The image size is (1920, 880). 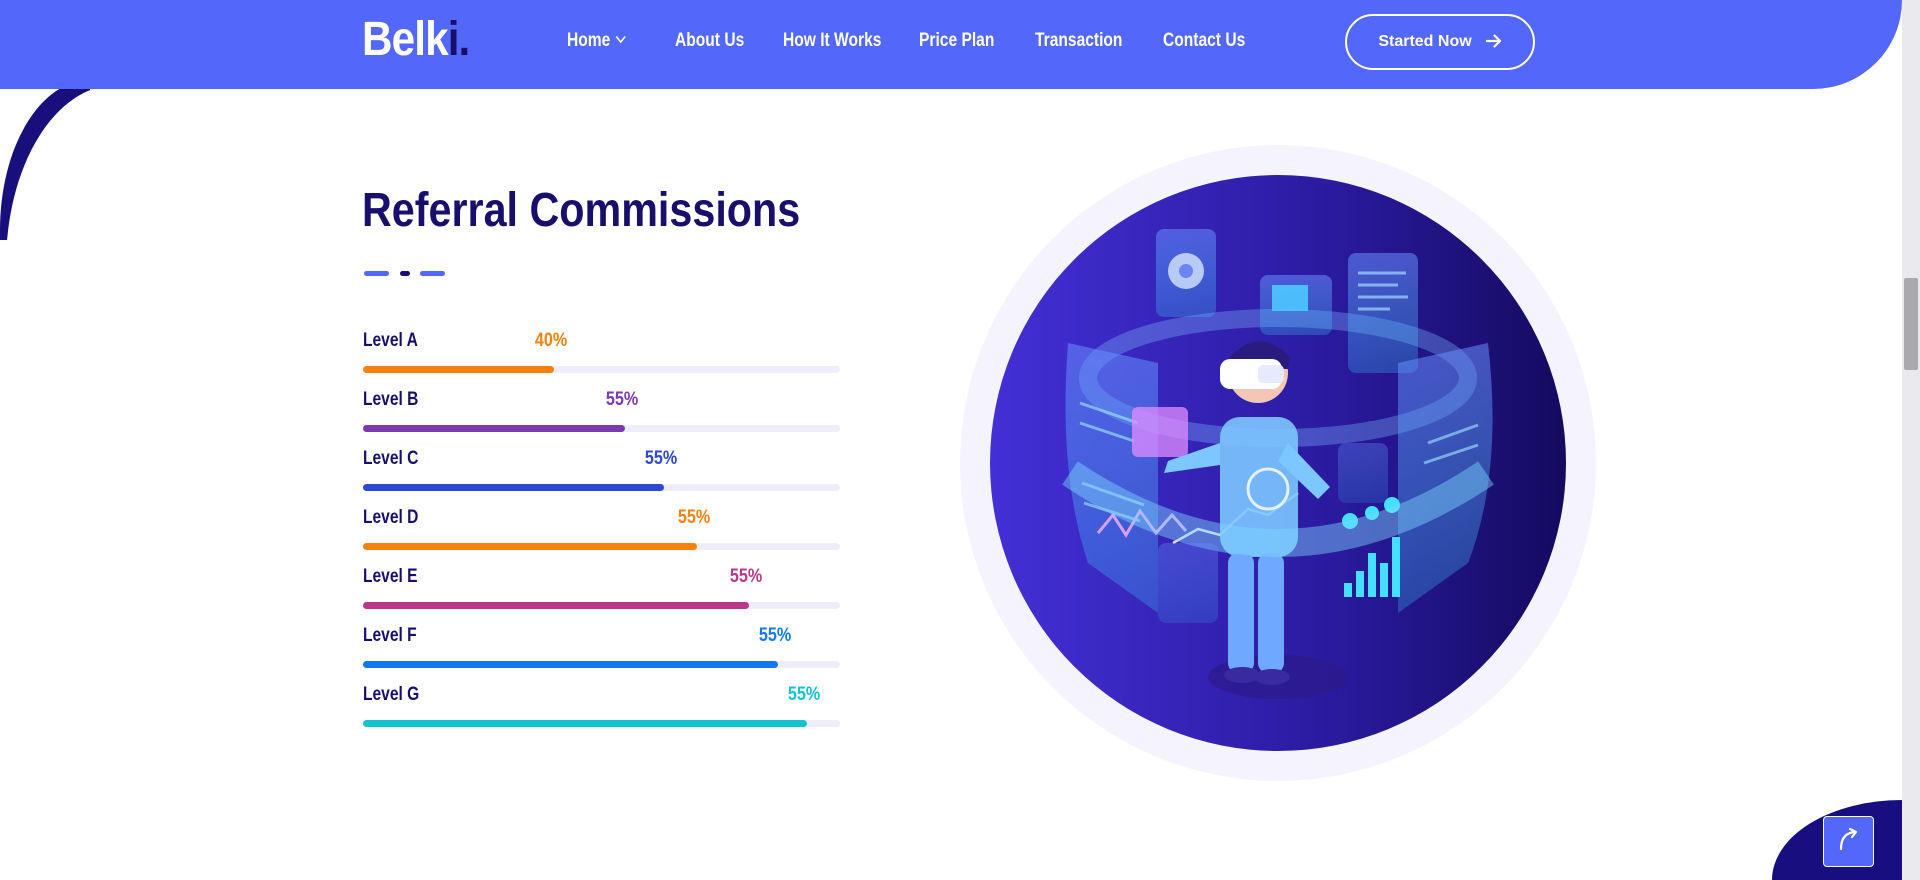 I want to click on level-row: Level C 55%, so click(x=601, y=477).